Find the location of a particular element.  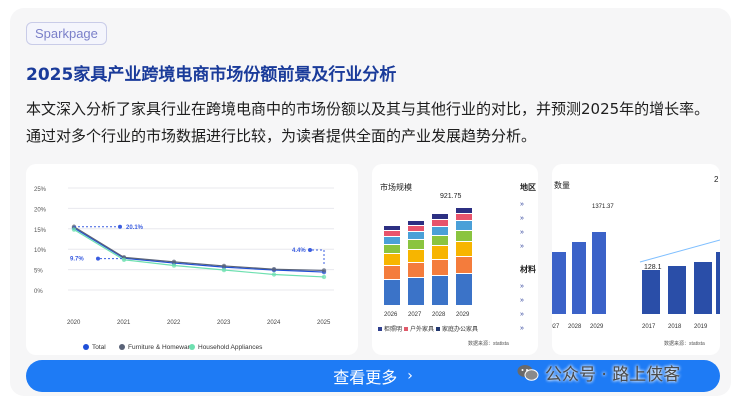

market-size-data-label: 921.75 is located at coordinates (451, 196).